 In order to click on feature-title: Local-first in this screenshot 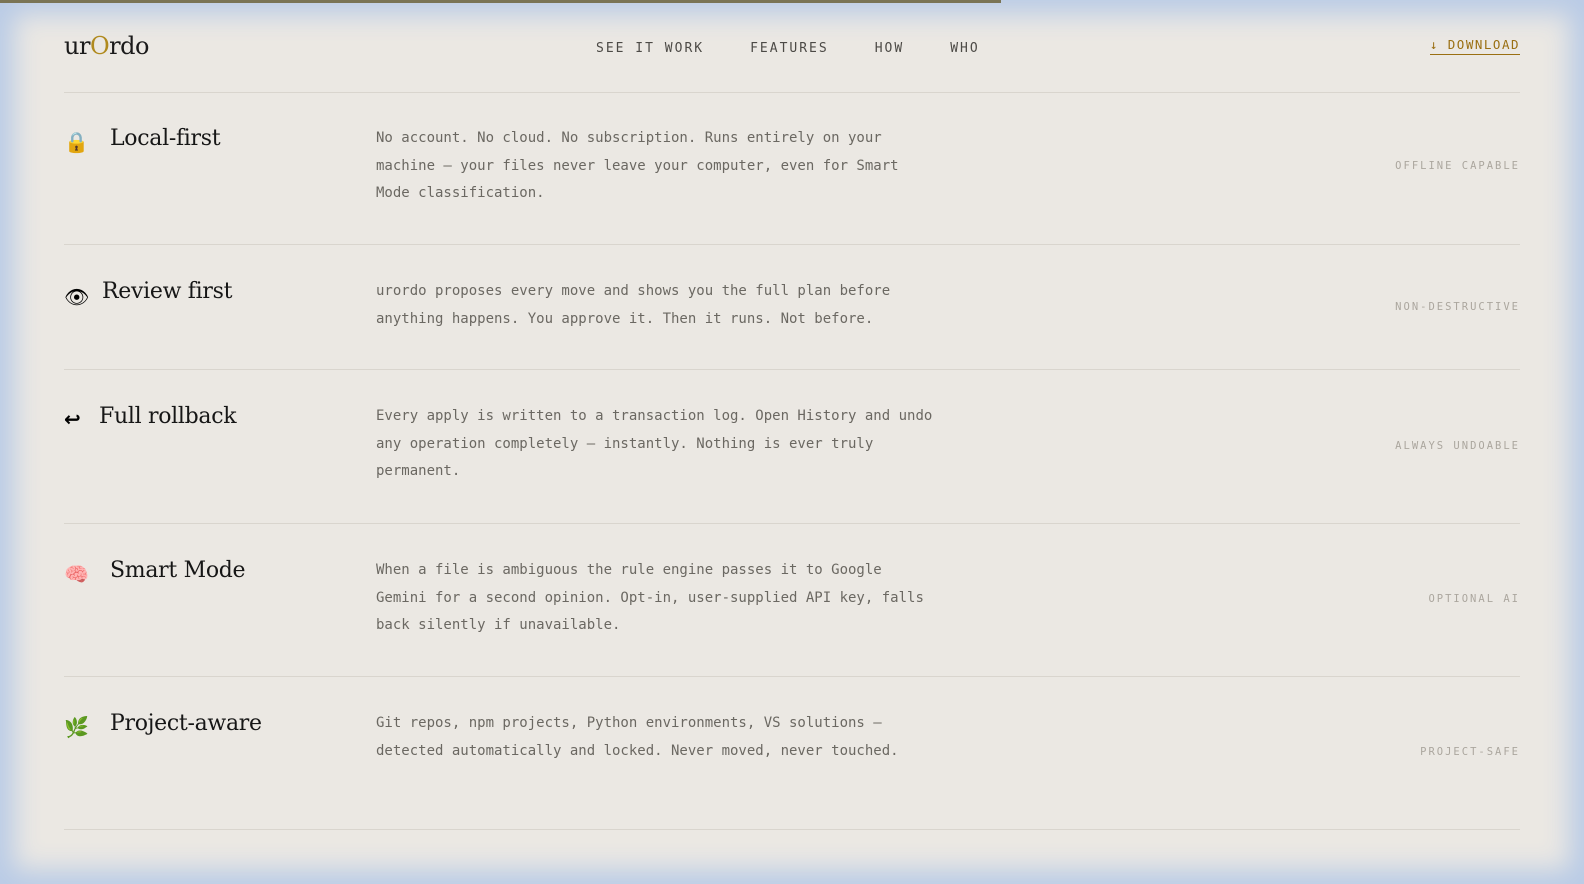, I will do `click(165, 138)`.